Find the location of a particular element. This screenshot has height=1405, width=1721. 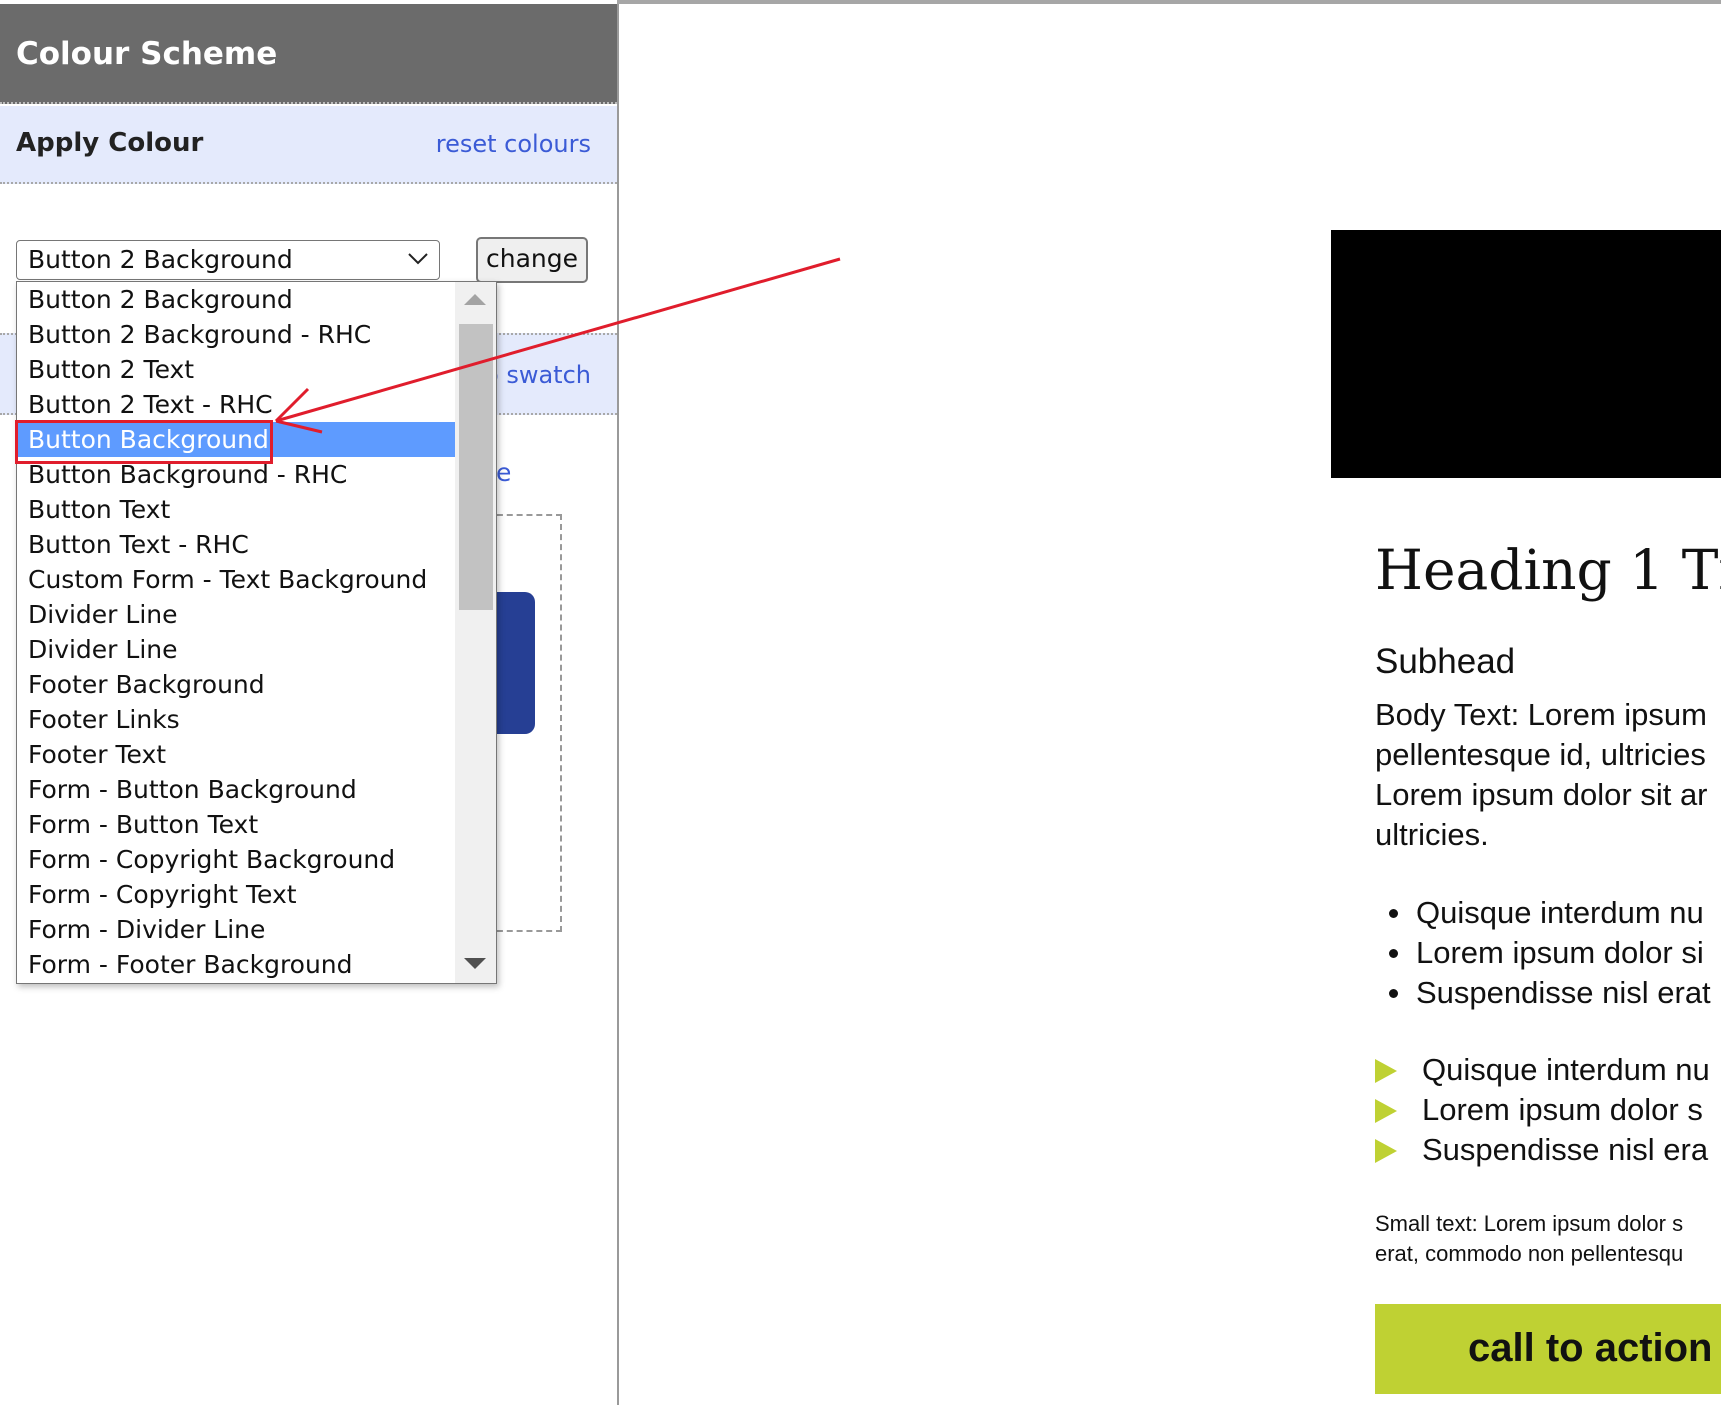

swatch-link: o swatch is located at coordinates (537, 375).